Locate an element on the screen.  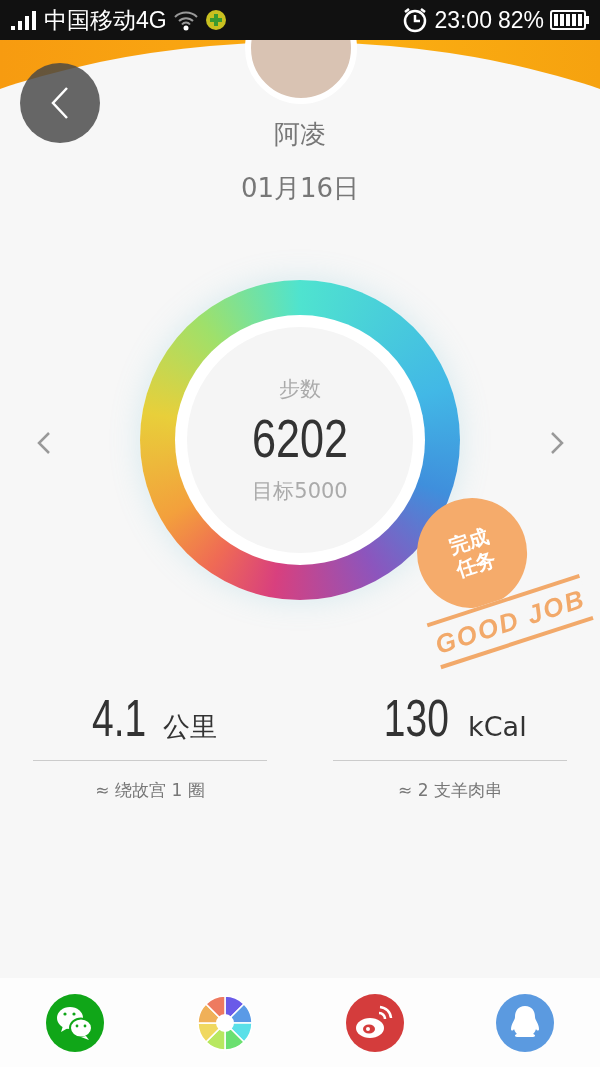
signal-icon is located at coordinates (24, 20).